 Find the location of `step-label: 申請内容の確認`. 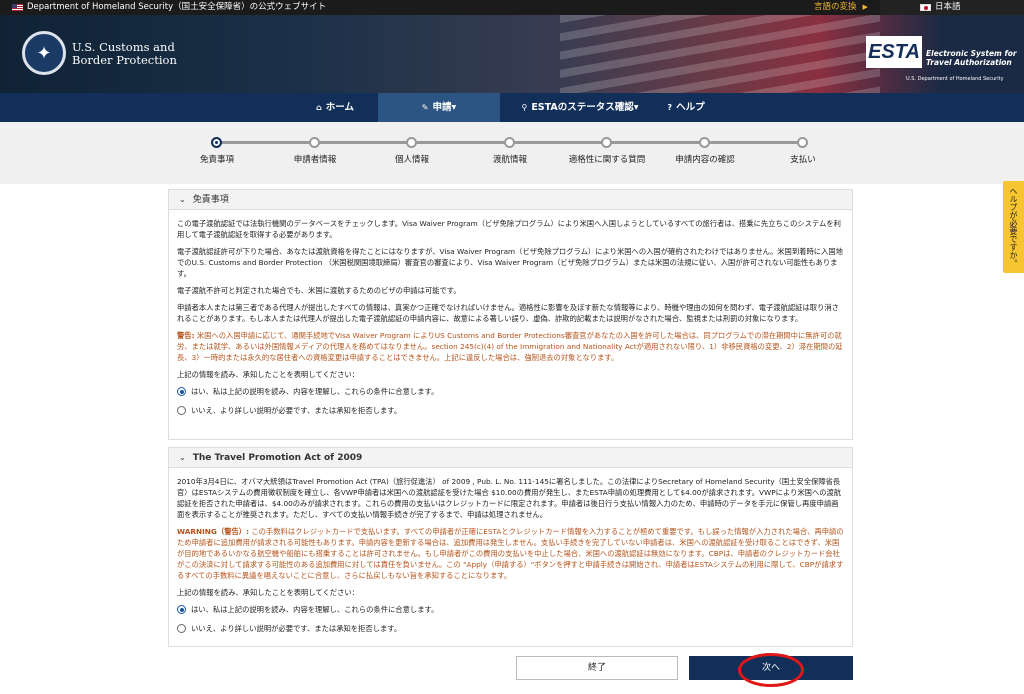

step-label: 申請内容の確認 is located at coordinates (705, 160).